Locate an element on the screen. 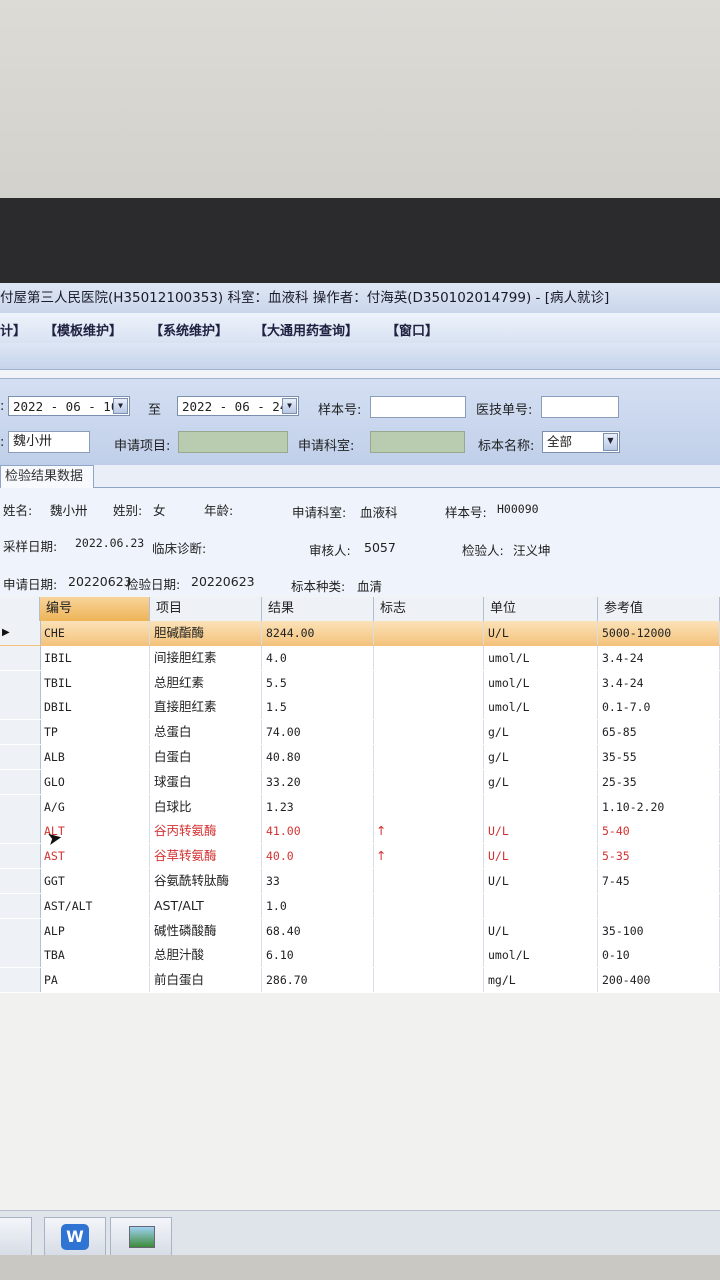 The height and width of the screenshot is (1280, 720). date-to-dropdown-icon: ▼ is located at coordinates (289, 406).